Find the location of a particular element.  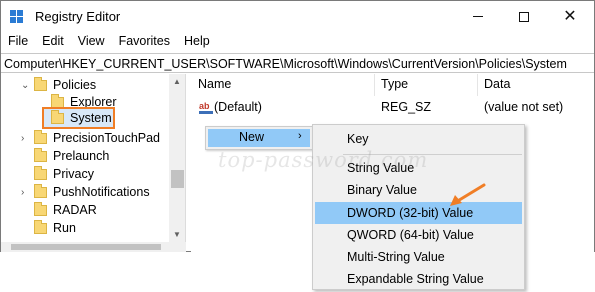

column-header-data: Data is located at coordinates (497, 84).